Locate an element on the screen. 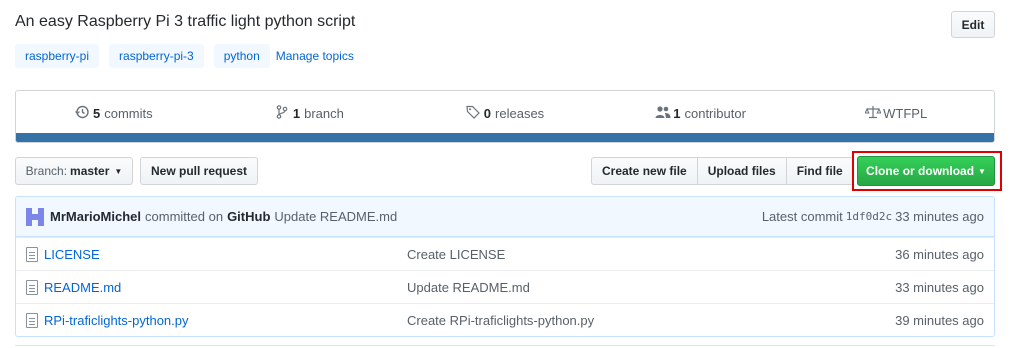  new-pull-request-button: New pull request is located at coordinates (199, 171).